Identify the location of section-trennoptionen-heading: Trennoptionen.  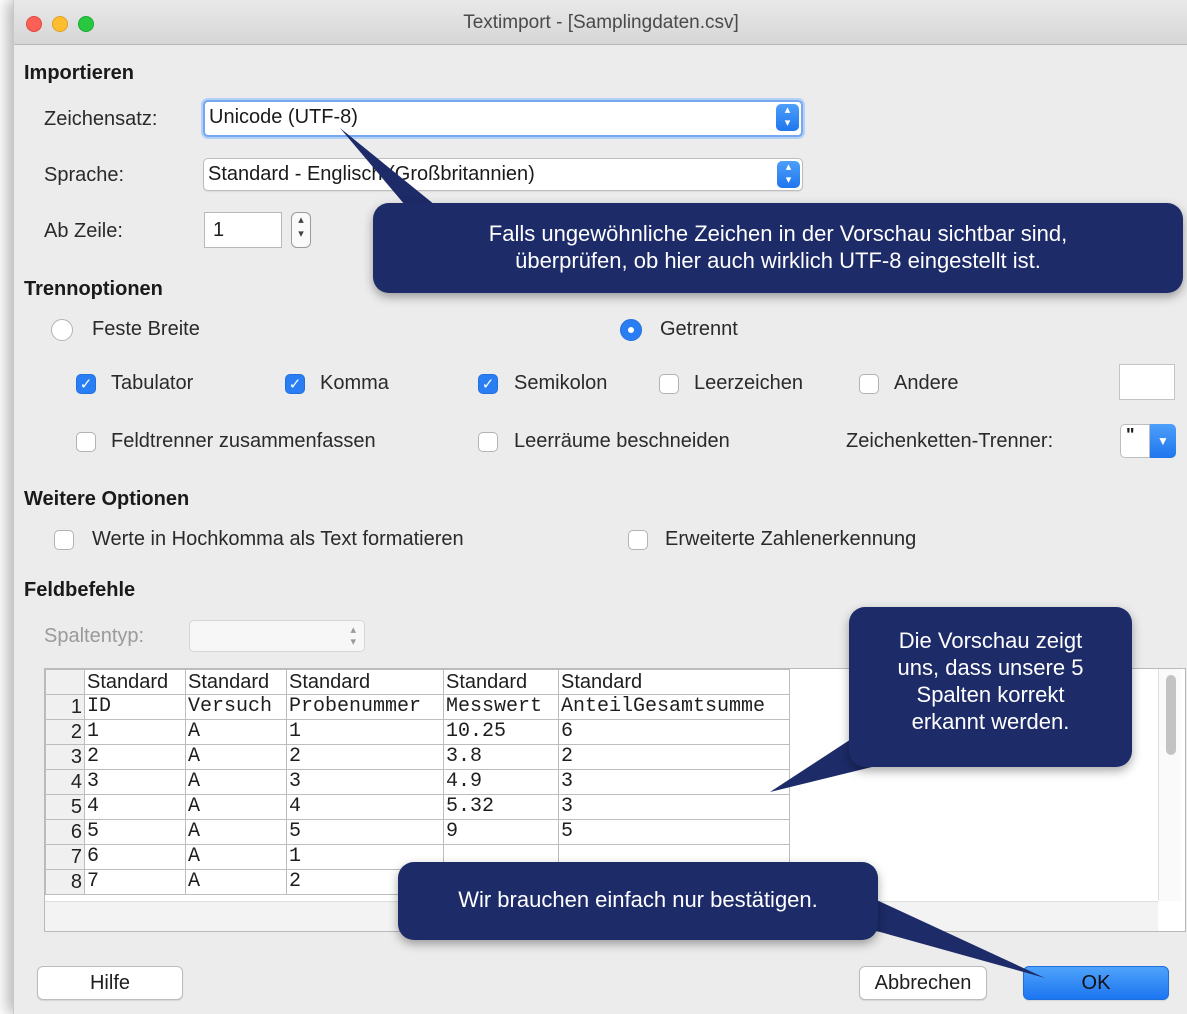
(93, 289).